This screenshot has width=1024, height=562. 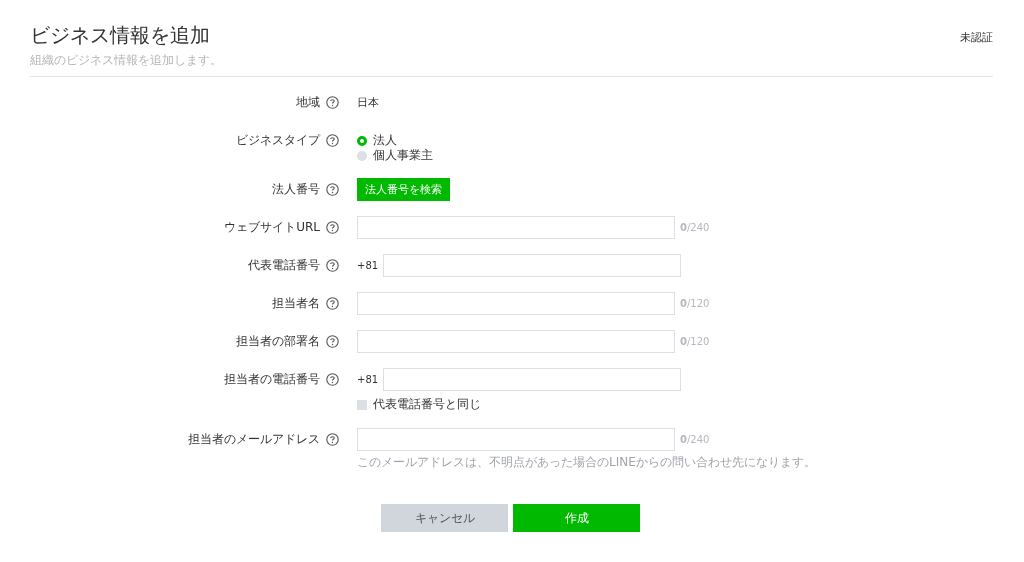 What do you see at coordinates (368, 102) in the screenshot?
I see `field-value: 日本` at bounding box center [368, 102].